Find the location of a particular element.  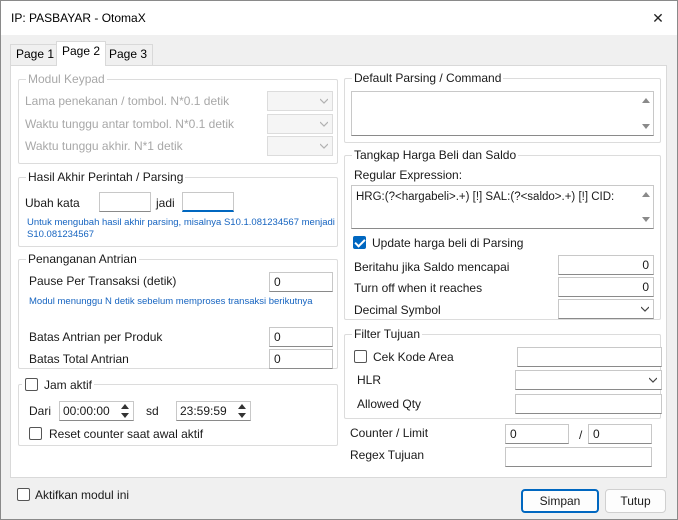

batas-total-label: Batas Total Antrian is located at coordinates (79, 359).